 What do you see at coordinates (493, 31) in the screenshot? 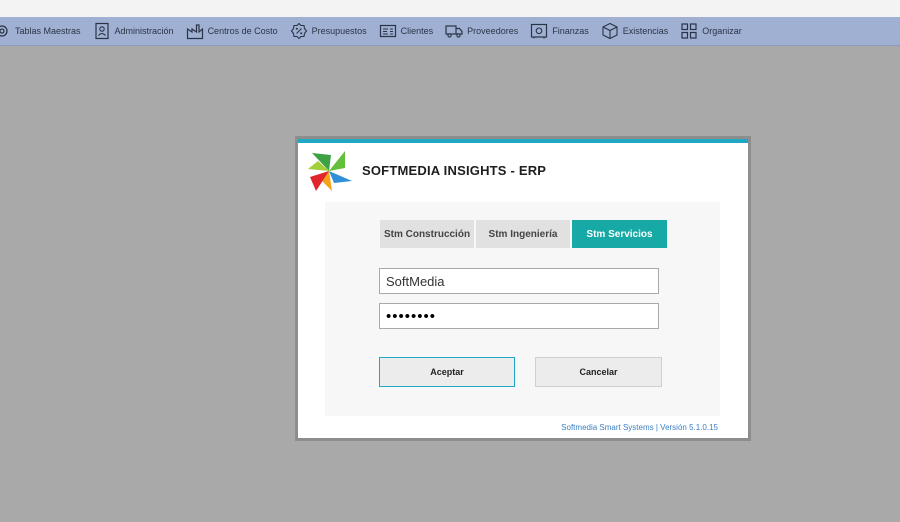
I see `menu-label: Proveedores` at bounding box center [493, 31].